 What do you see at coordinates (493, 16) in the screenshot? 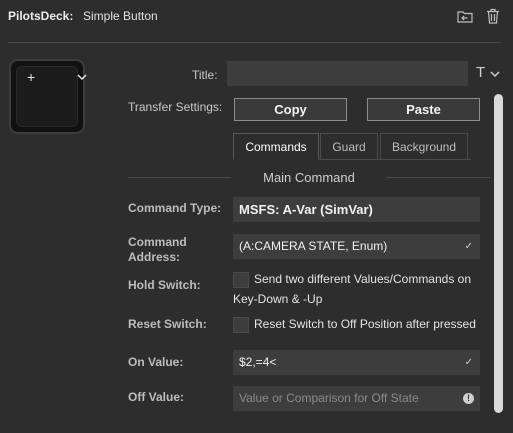
I see `trash-icon` at bounding box center [493, 16].